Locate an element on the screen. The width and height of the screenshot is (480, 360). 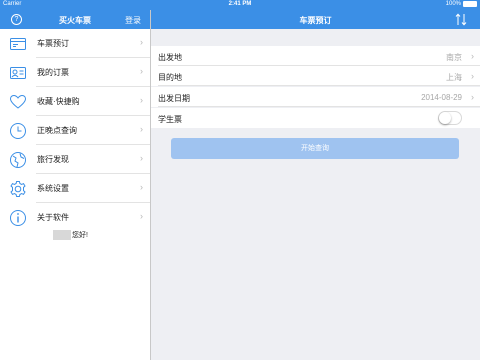
date-label: 出发日期 is located at coordinates (174, 98).